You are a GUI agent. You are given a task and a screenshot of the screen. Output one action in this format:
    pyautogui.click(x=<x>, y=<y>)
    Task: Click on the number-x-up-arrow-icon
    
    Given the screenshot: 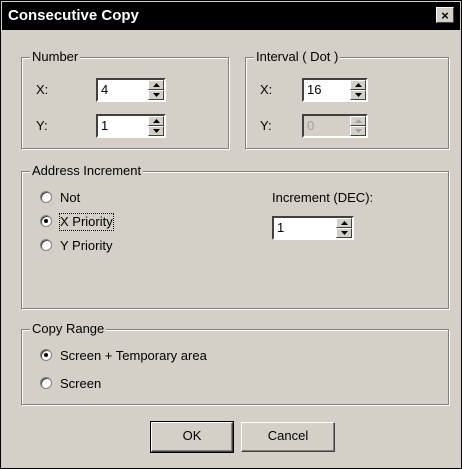 What is the action you would take?
    pyautogui.click(x=156, y=85)
    